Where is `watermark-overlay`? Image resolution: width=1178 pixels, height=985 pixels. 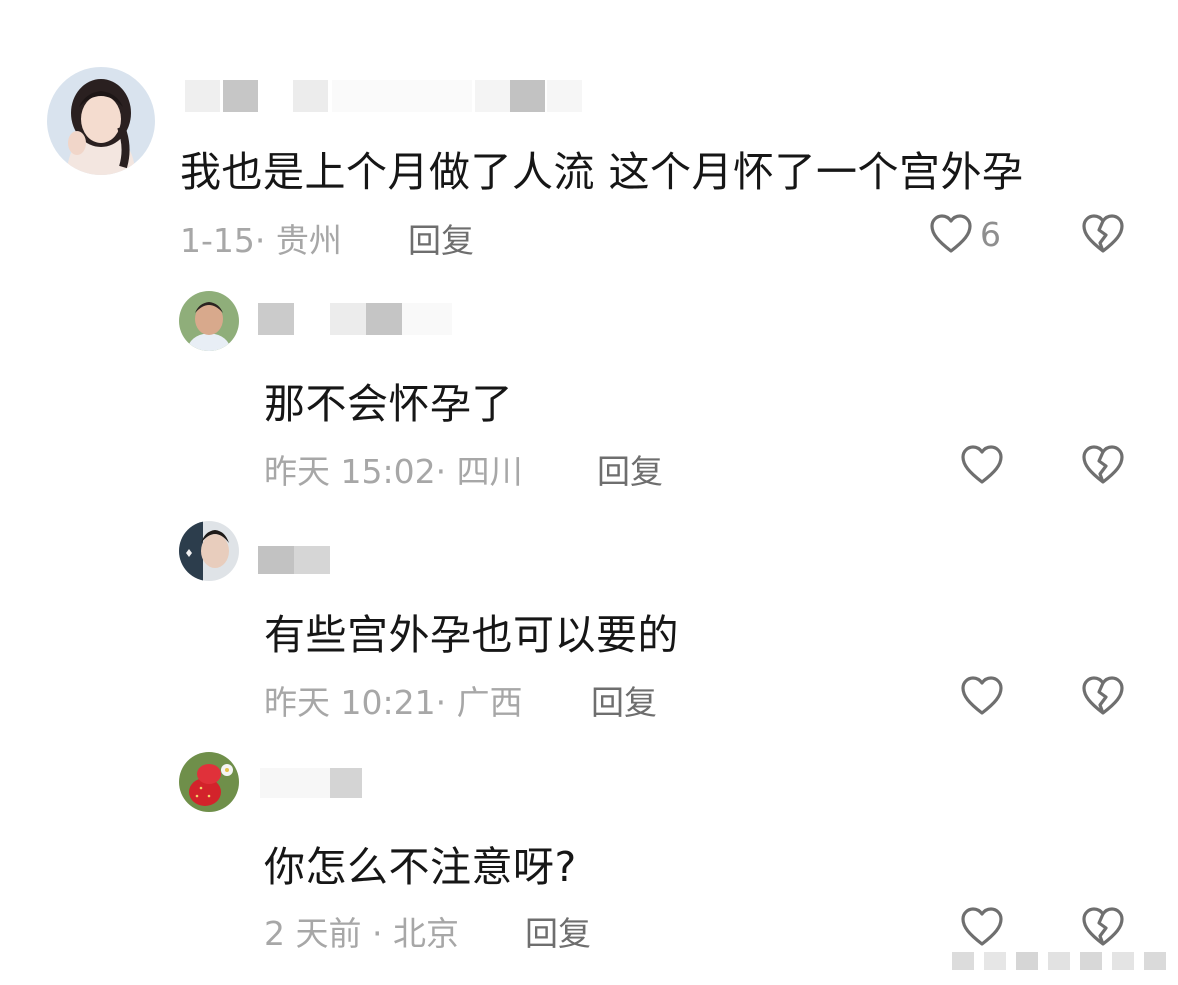 watermark-overlay is located at coordinates (1055, 960).